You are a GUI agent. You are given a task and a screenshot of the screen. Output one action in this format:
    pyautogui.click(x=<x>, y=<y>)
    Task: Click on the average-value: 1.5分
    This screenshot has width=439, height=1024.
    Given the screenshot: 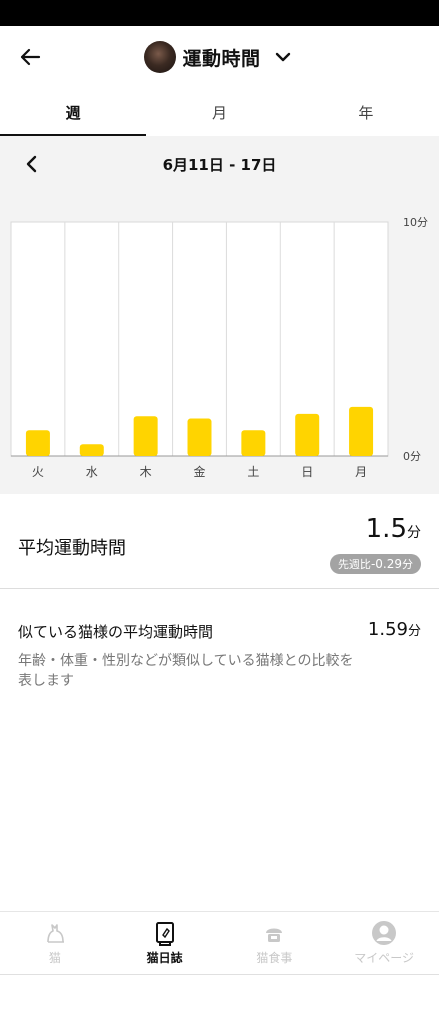 What is the action you would take?
    pyautogui.click(x=393, y=529)
    